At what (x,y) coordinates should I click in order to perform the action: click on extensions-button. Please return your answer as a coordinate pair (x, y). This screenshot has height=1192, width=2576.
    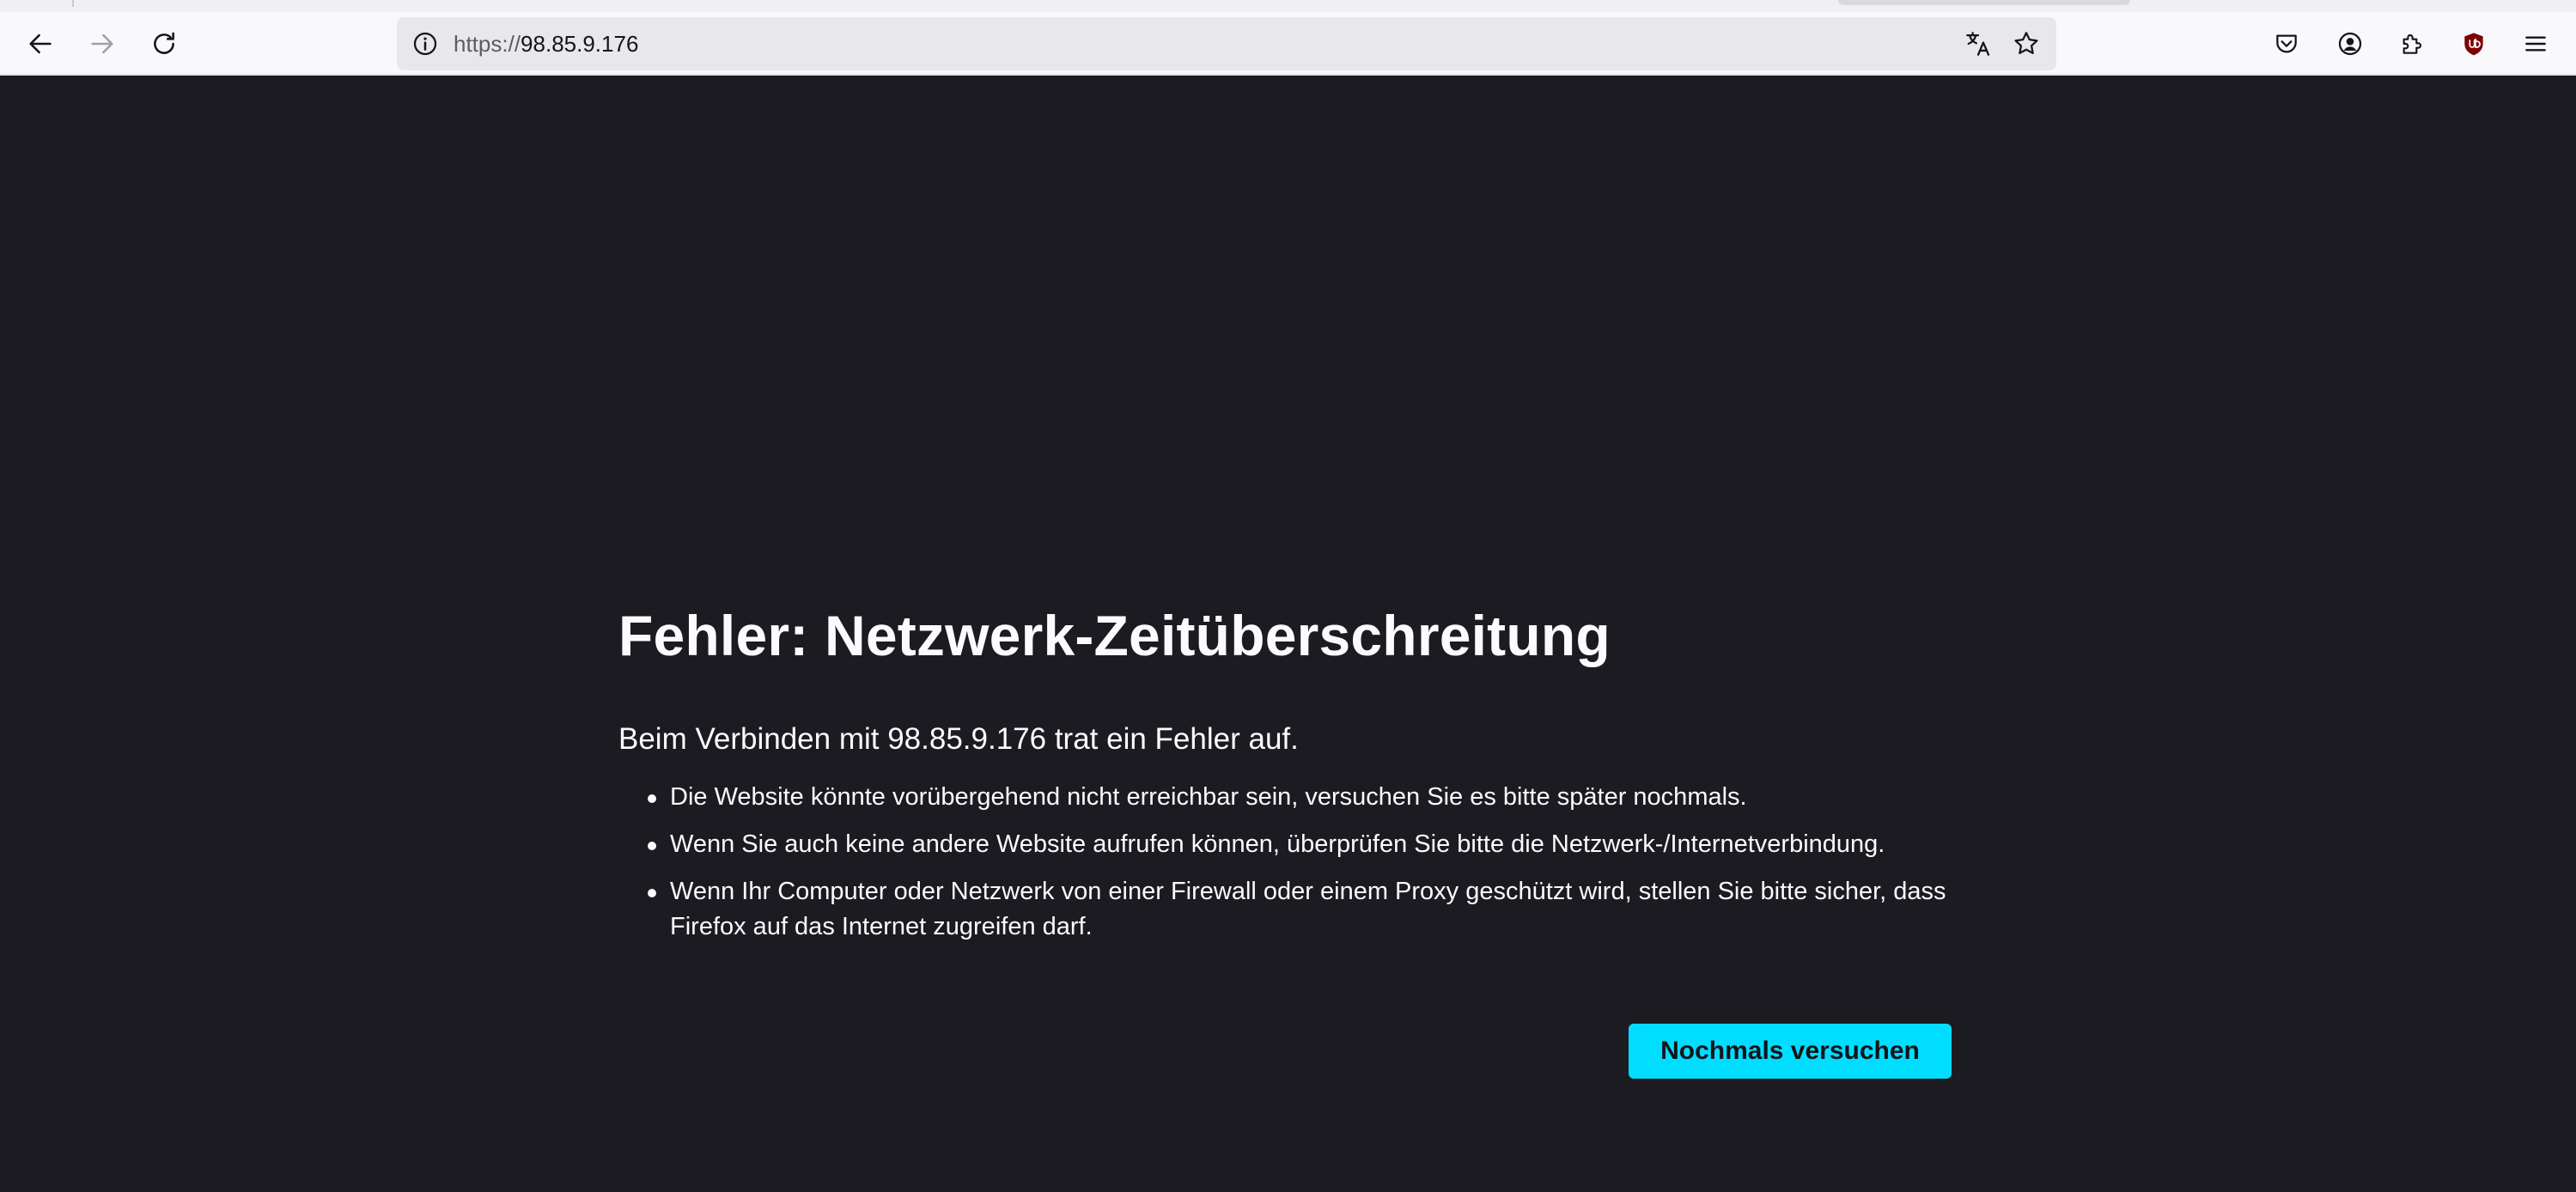
    Looking at the image, I should click on (2412, 43).